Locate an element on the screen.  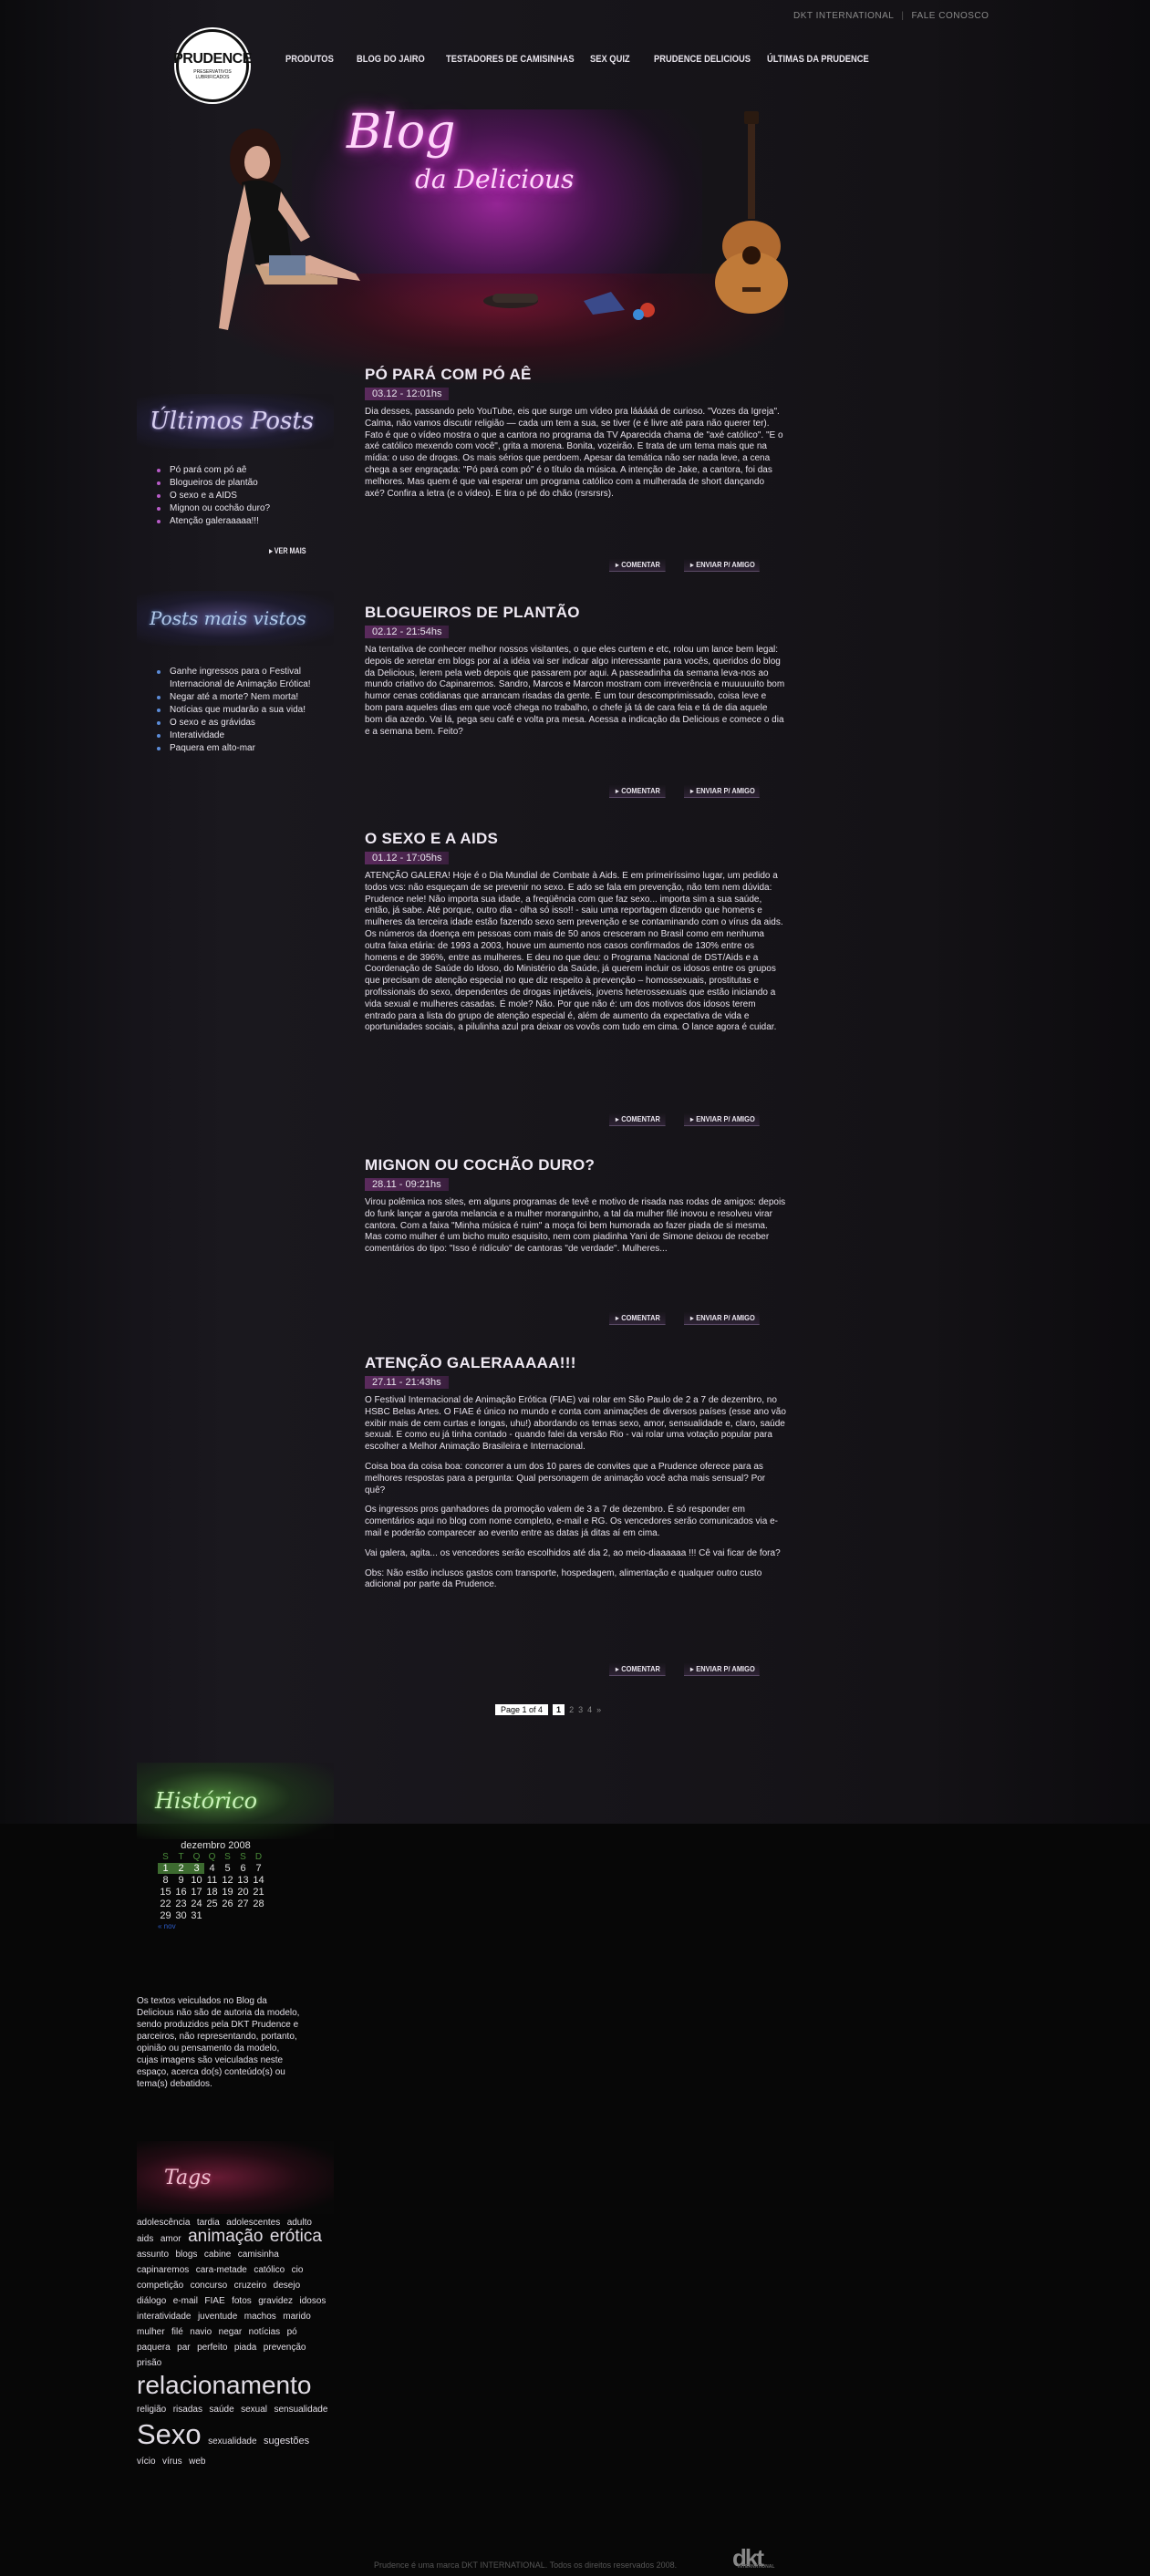
tag-link: pó is located at coordinates (292, 2332).